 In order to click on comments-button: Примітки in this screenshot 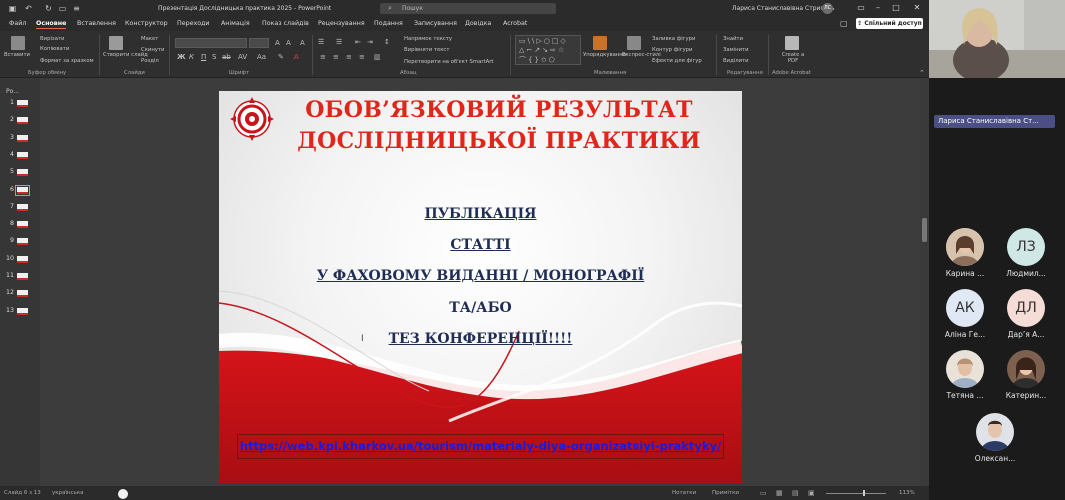, I will do `click(725, 493)`.